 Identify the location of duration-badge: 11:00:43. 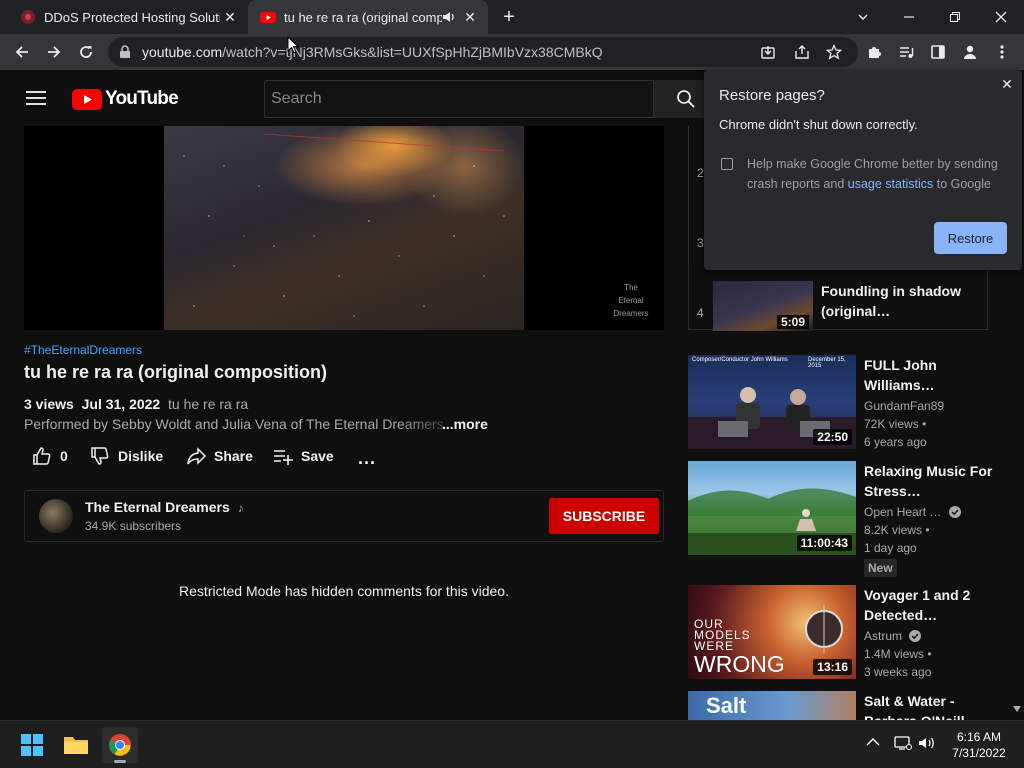
(824, 543).